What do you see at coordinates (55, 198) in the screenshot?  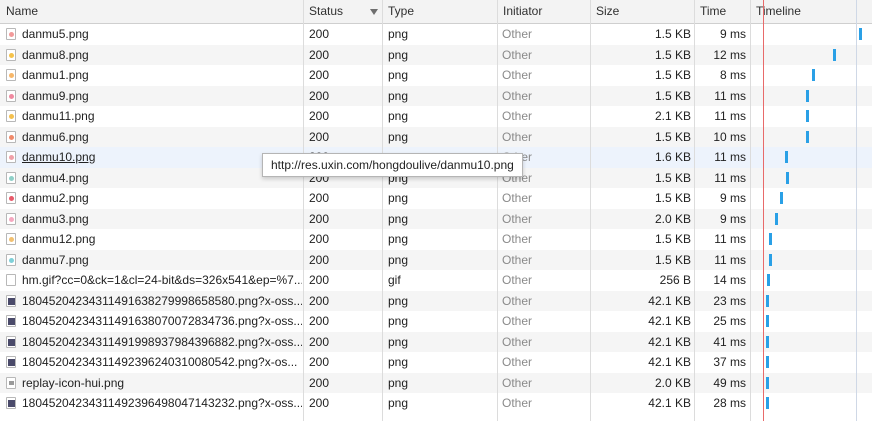 I see `request-name-text: danmu2.png` at bounding box center [55, 198].